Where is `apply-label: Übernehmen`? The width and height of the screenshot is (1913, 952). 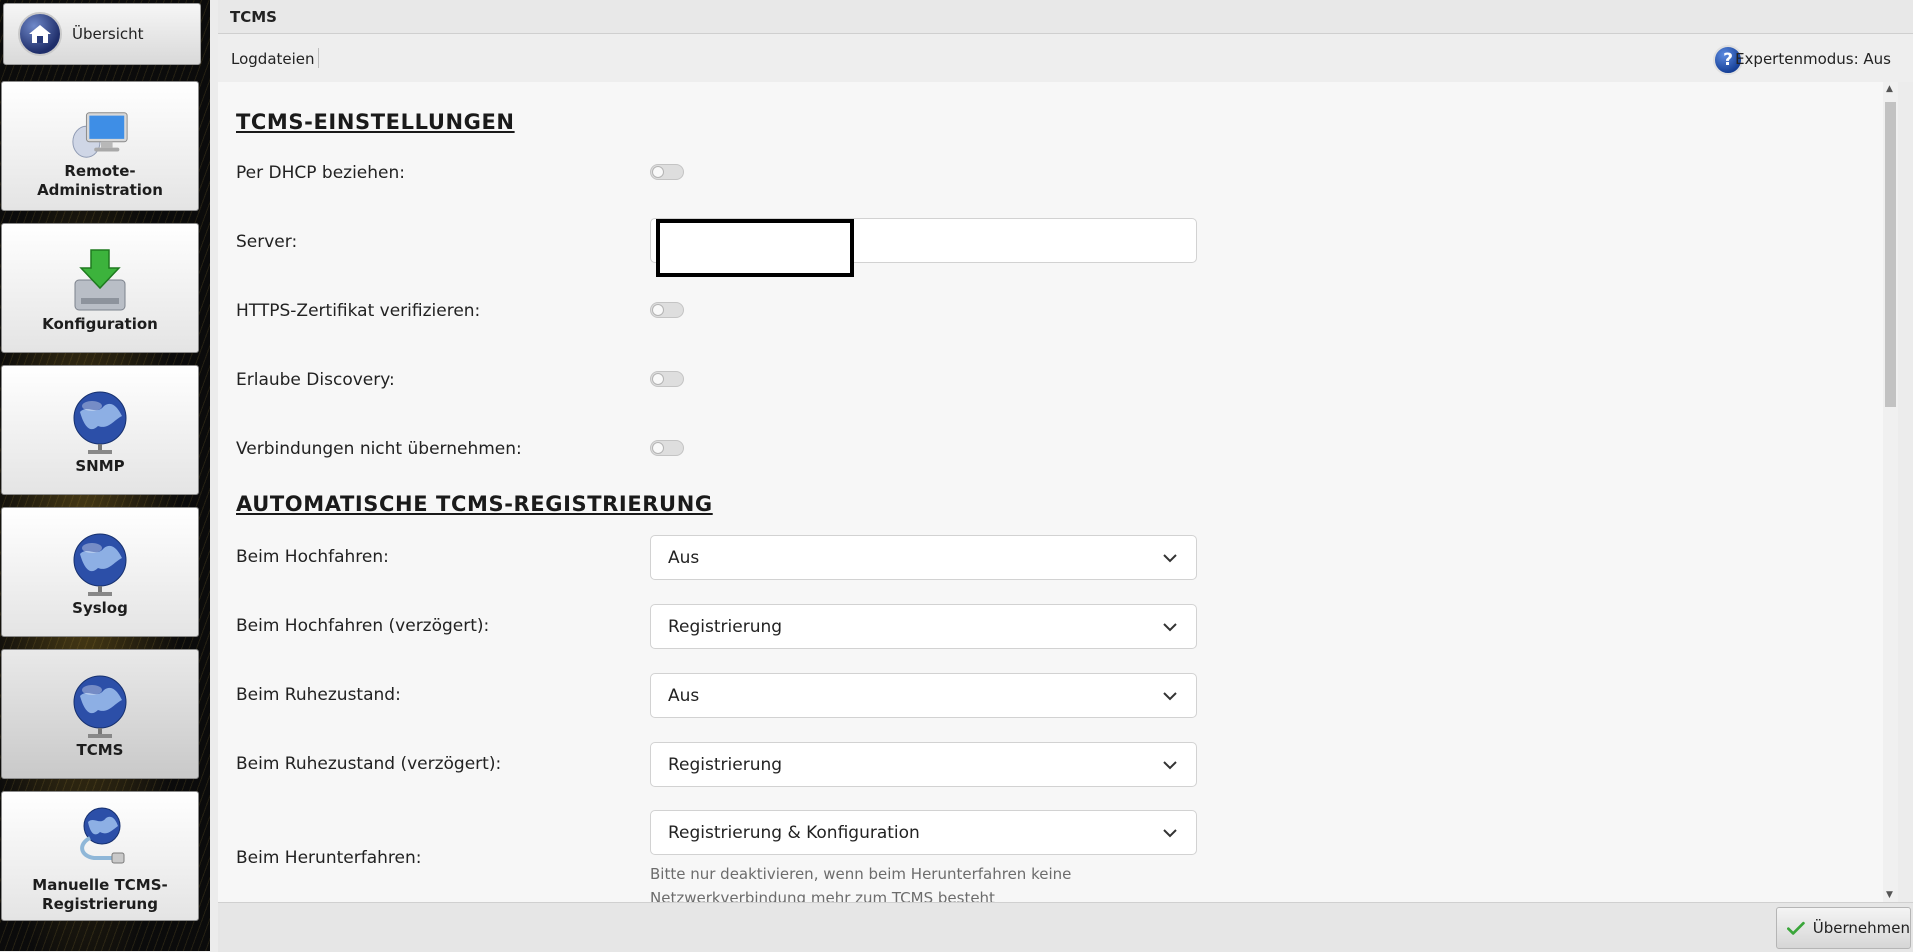
apply-label: Übernehmen is located at coordinates (1861, 928).